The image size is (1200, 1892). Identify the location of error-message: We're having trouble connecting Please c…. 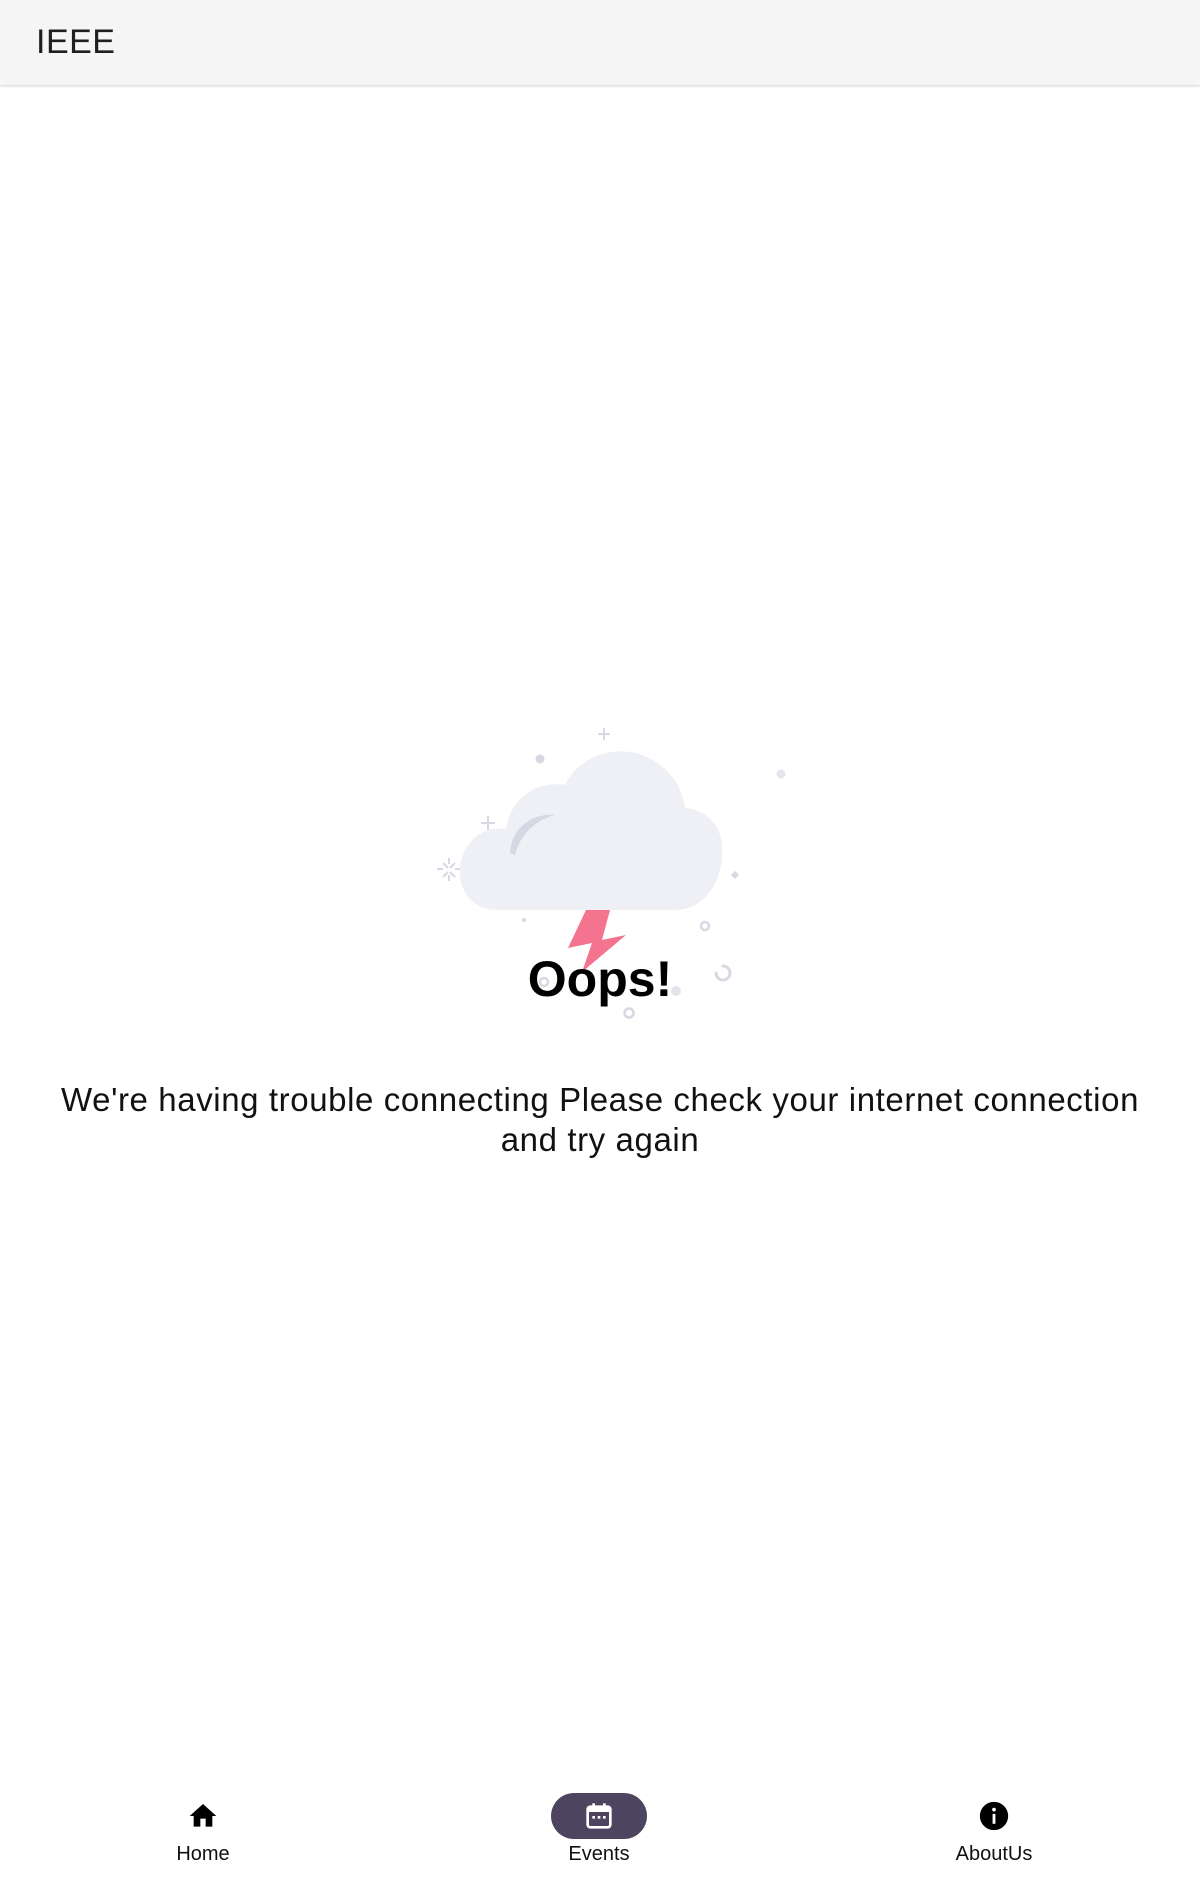
(600, 1119).